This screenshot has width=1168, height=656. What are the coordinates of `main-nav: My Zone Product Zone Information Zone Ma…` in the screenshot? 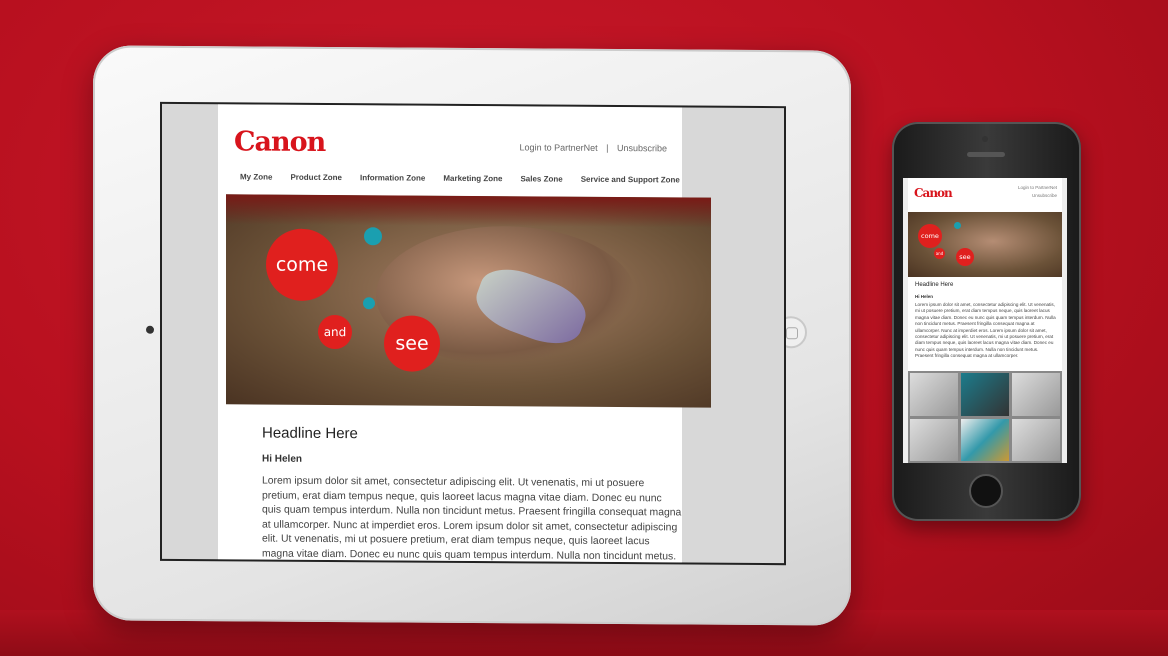 It's located at (460, 178).